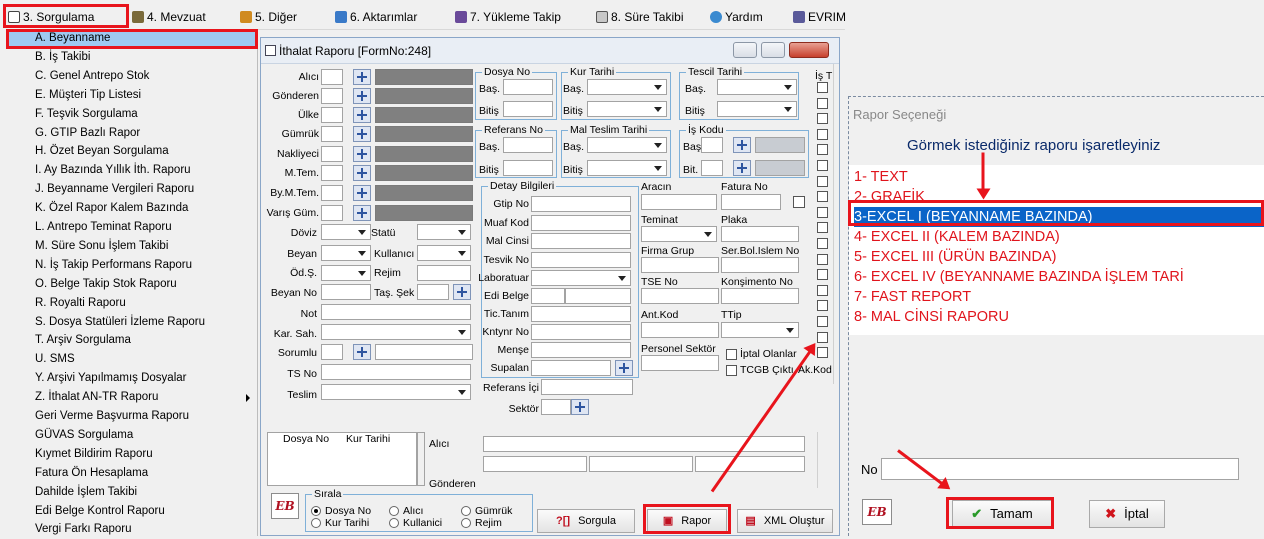  I want to click on sorumlu-code-field, so click(332, 352).